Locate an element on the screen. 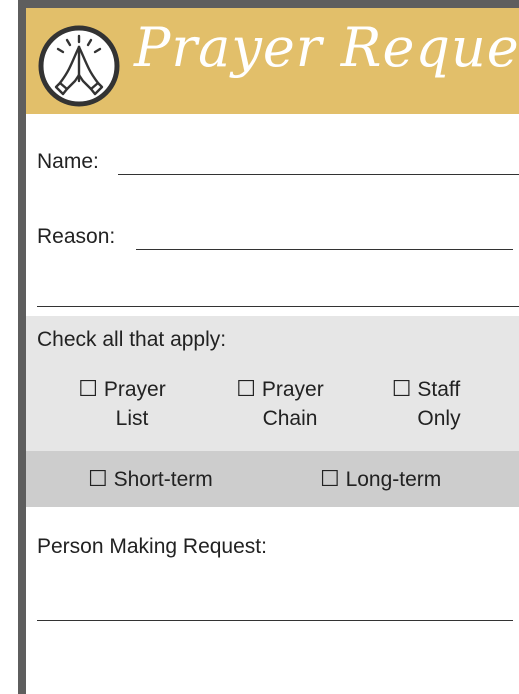 This screenshot has width=519, height=694. option-staff-only: ☐ Staff Only is located at coordinates (426, 403).